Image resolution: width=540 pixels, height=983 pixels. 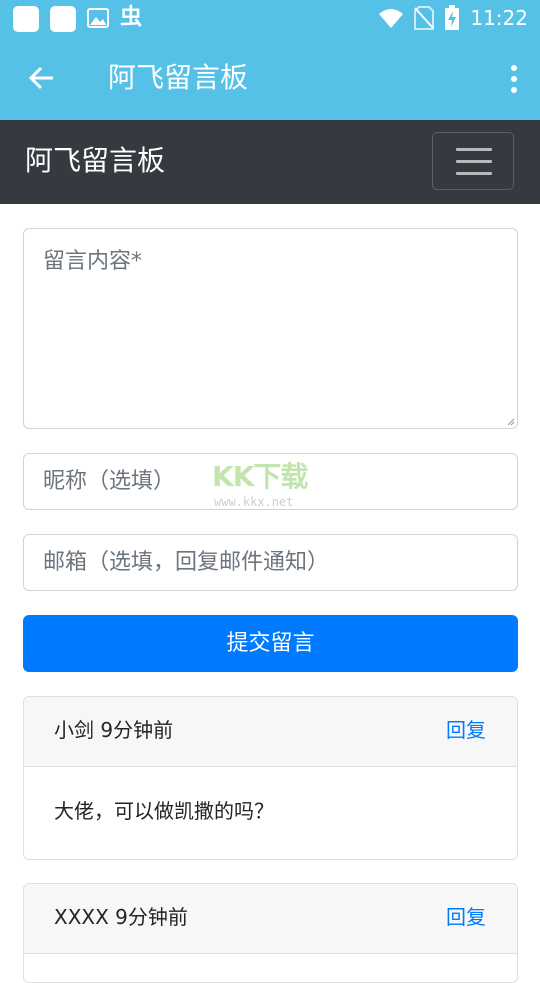 I want to click on nickname-placeholder: 昵称（选填）, so click(x=109, y=481).